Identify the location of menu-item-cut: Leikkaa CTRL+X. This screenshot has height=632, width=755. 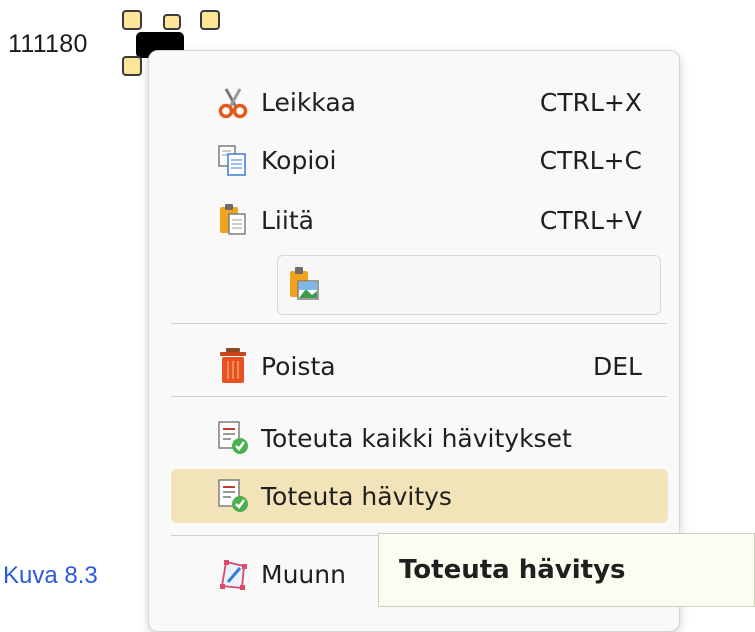
(419, 102).